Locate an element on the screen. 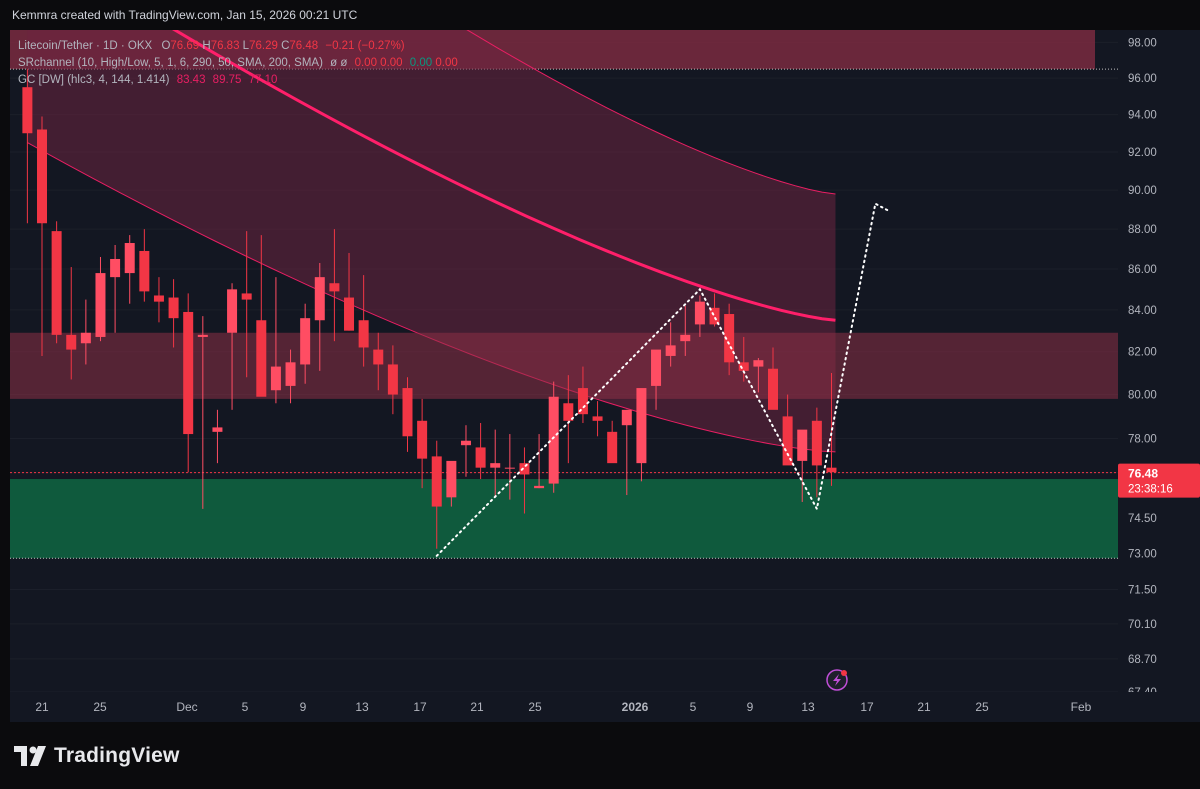 Image resolution: width=1200 pixels, height=789 pixels. price-tick-label: 73.00 is located at coordinates (1142, 554).